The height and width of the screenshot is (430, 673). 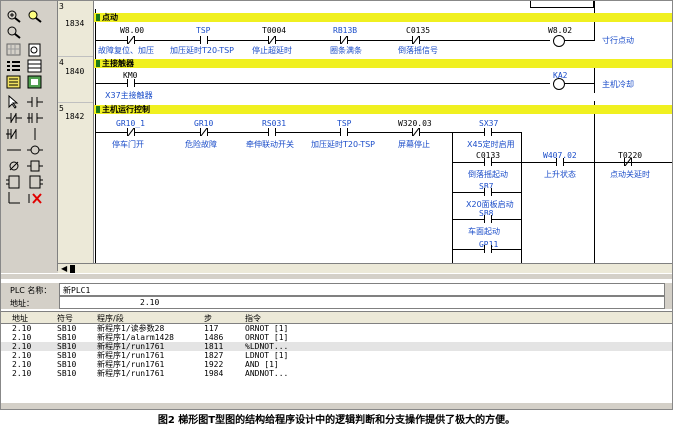 I want to click on address-field: 2.10, so click(x=362, y=302).